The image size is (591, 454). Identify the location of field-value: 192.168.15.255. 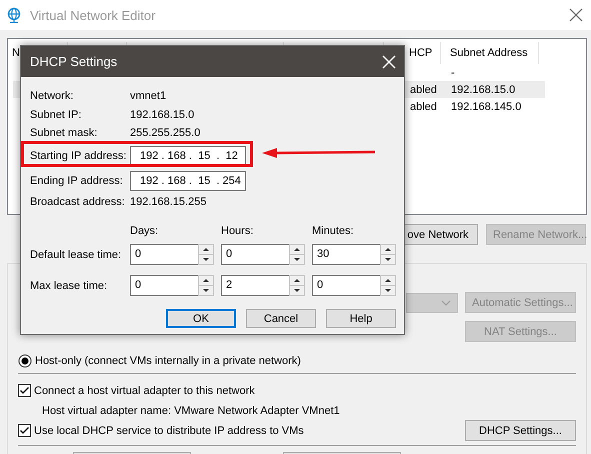
(168, 202).